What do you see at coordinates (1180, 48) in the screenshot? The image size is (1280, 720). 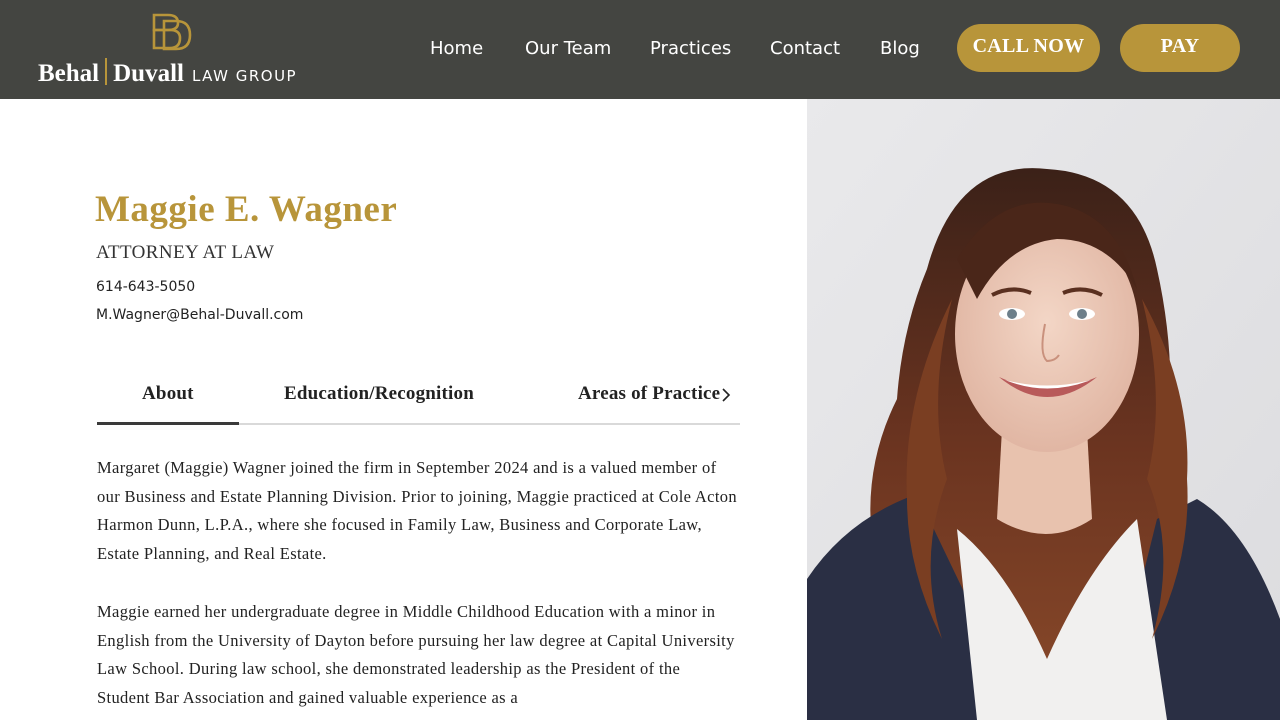 I see `pay-button: PAY` at bounding box center [1180, 48].